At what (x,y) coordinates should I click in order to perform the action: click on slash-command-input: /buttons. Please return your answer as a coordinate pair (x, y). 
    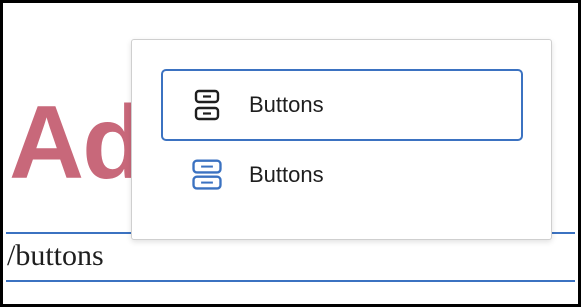
    Looking at the image, I should click on (55, 256).